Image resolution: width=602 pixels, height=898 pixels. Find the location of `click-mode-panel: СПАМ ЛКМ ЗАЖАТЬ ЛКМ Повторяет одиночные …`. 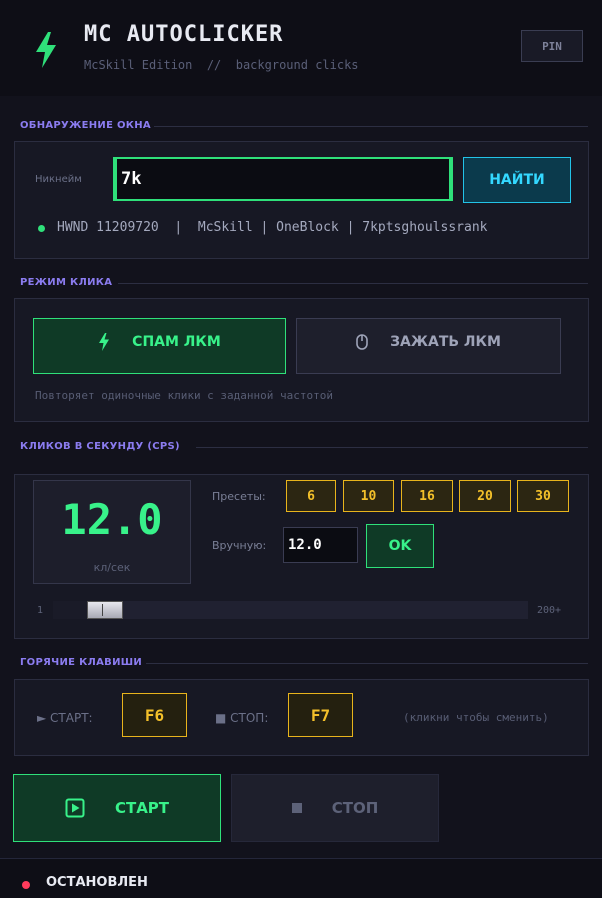

click-mode-panel: СПАМ ЛКМ ЗАЖАТЬ ЛКМ Повторяет одиночные … is located at coordinates (301, 360).